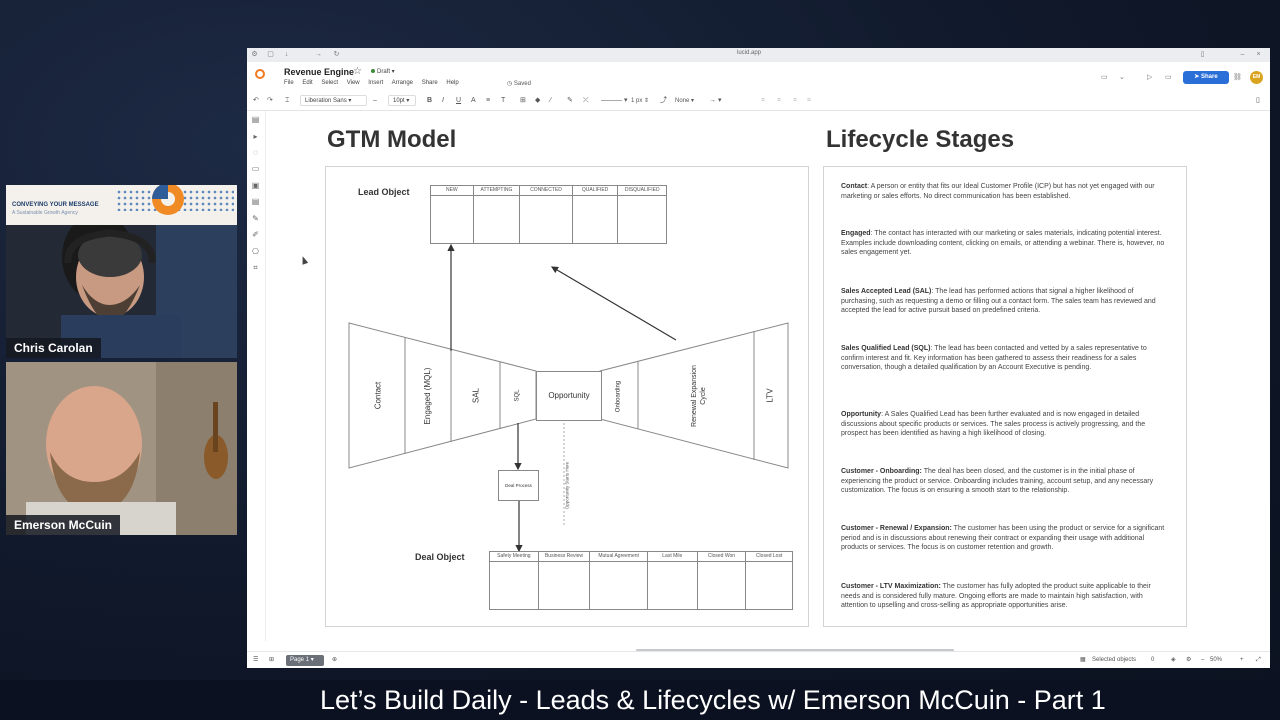 Image resolution: width=1280 pixels, height=720 pixels. I want to click on underline-icon: U, so click(458, 101).